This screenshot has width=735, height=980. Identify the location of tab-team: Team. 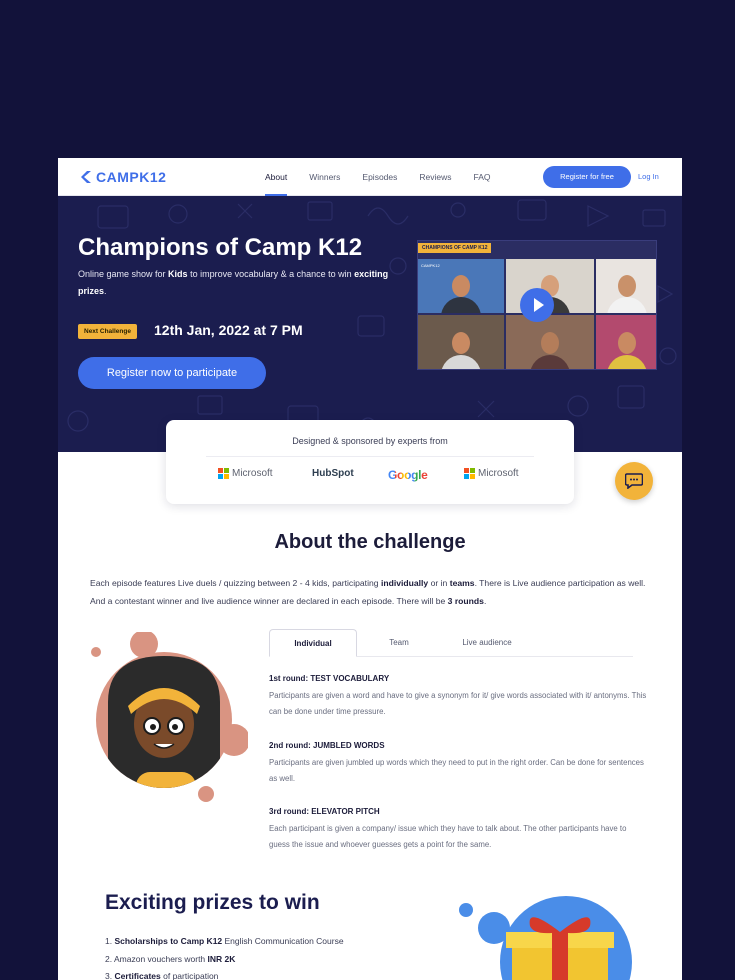
(399, 643).